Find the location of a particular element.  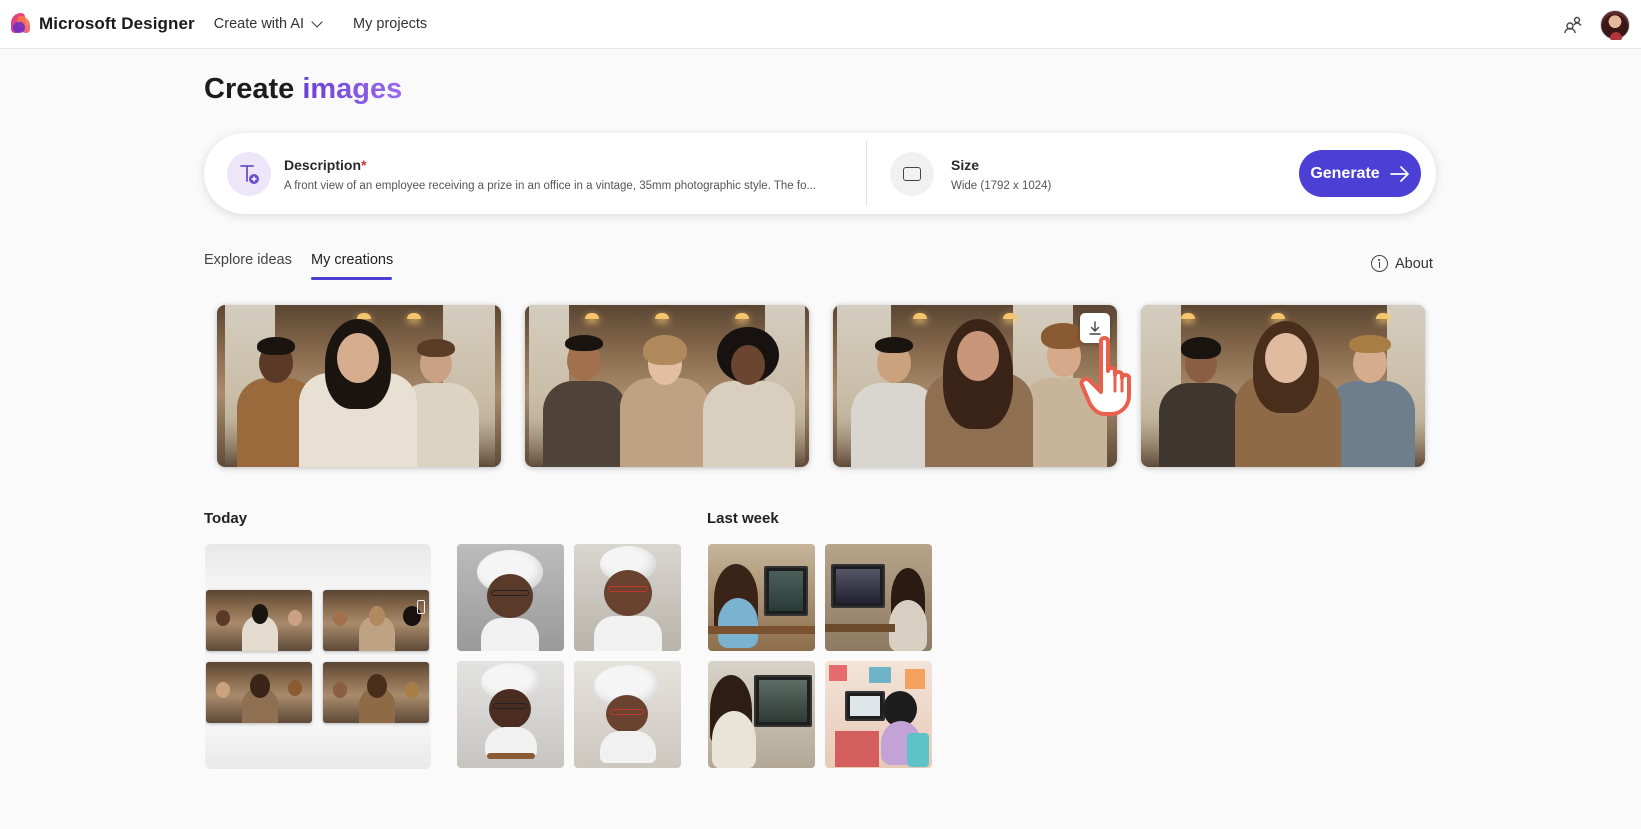

pointer-hand-cursor-icon is located at coordinates (1105, 376).